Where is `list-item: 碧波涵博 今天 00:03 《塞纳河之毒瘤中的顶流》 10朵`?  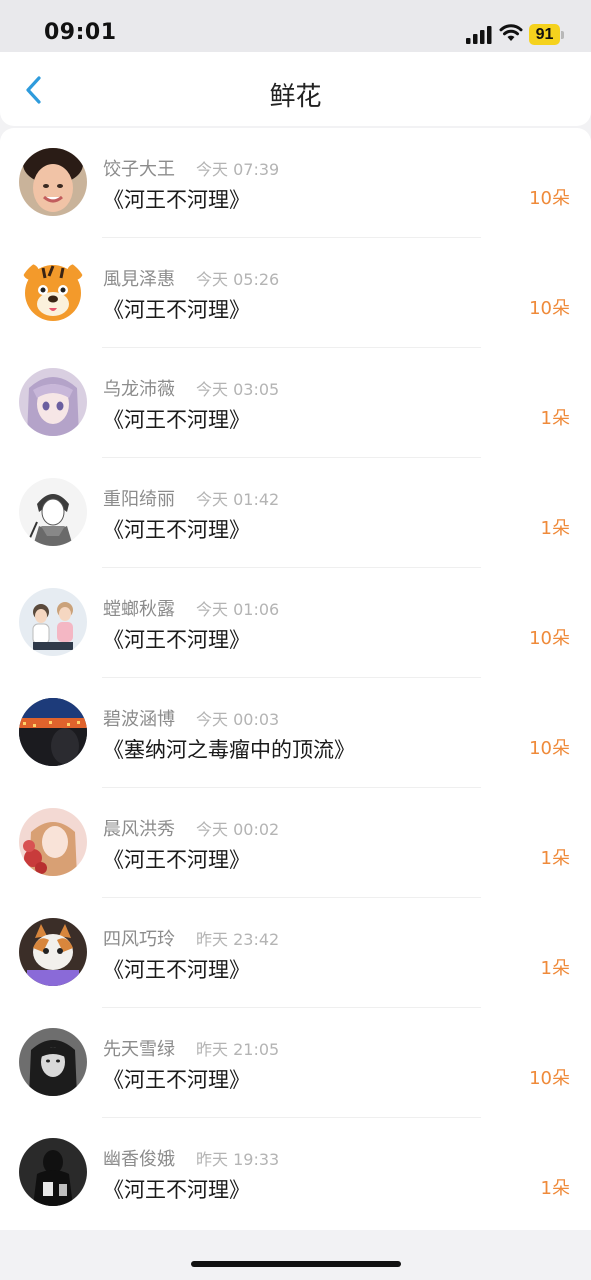
list-item: 碧波涵博 今天 00:03 《塞纳河之毒瘤中的顶流》 10朵 is located at coordinates (295, 733).